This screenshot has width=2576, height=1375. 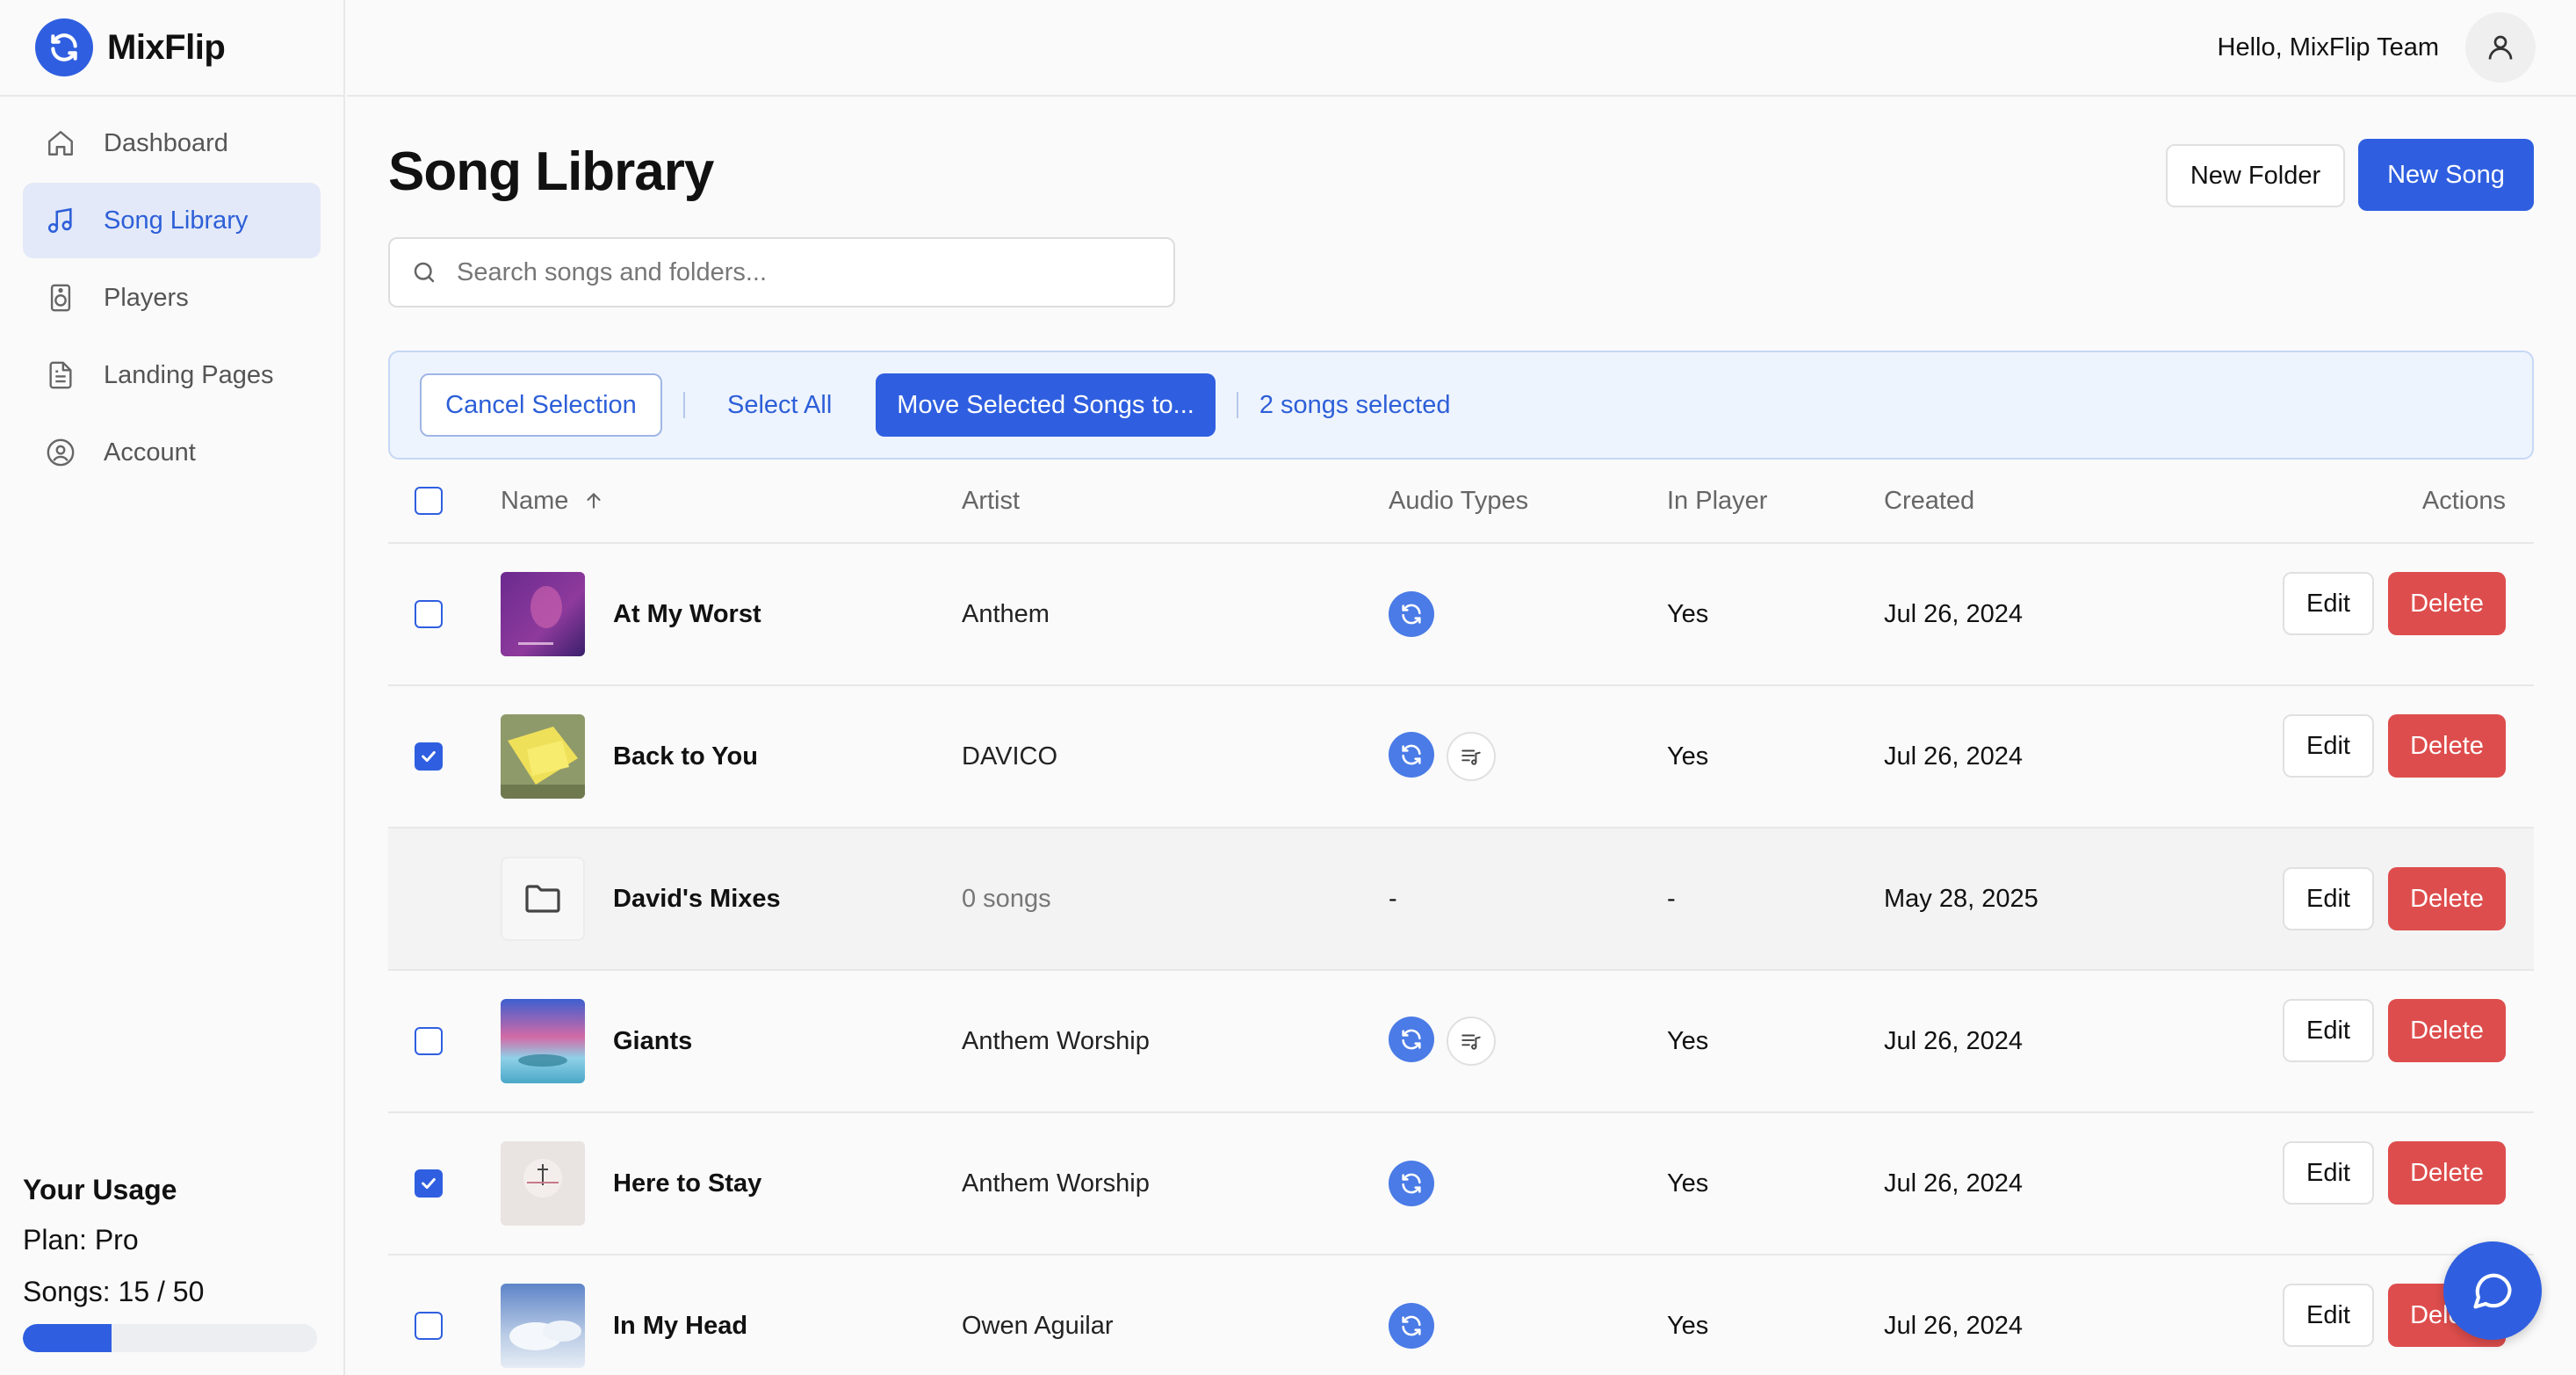 What do you see at coordinates (680, 1326) in the screenshot?
I see `song-name: In My Head` at bounding box center [680, 1326].